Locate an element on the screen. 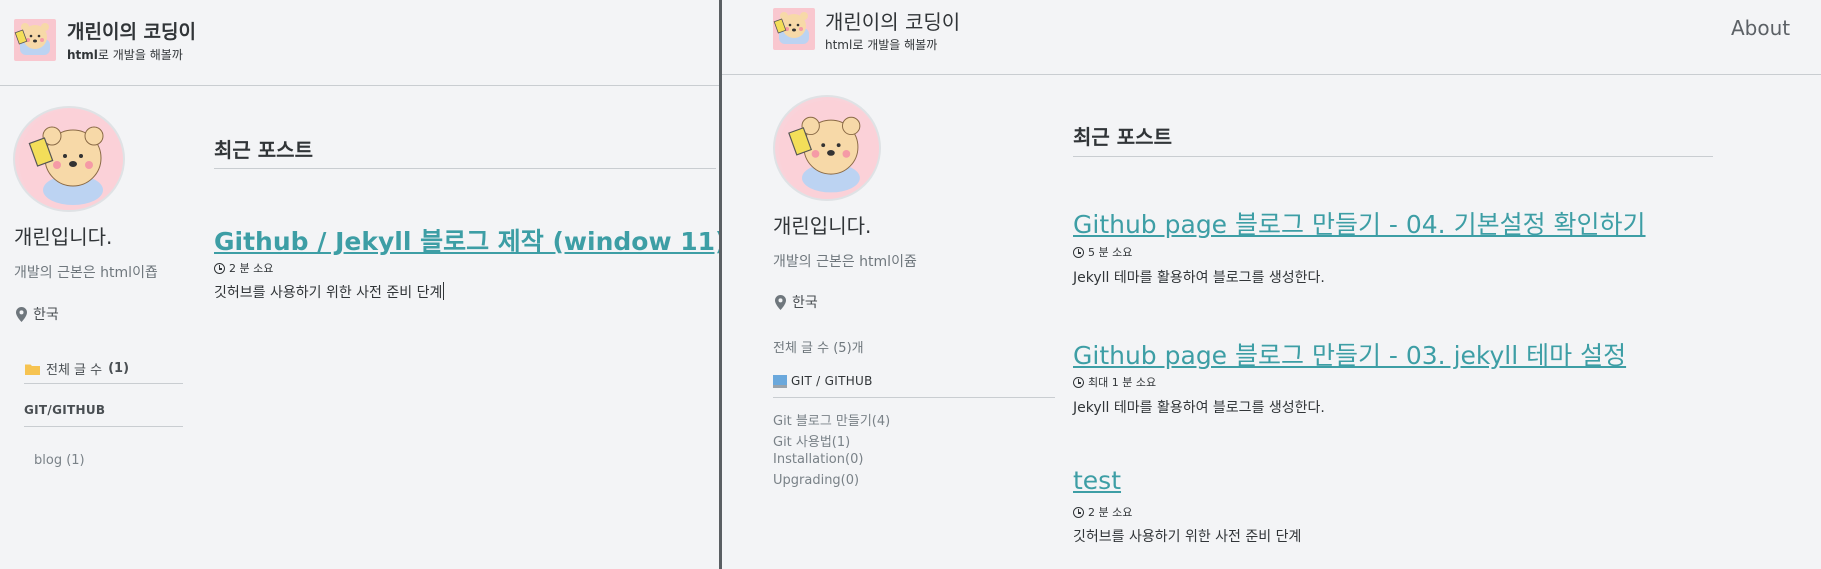  post-read-time: 최대 1 분 소요 is located at coordinates (1114, 382).